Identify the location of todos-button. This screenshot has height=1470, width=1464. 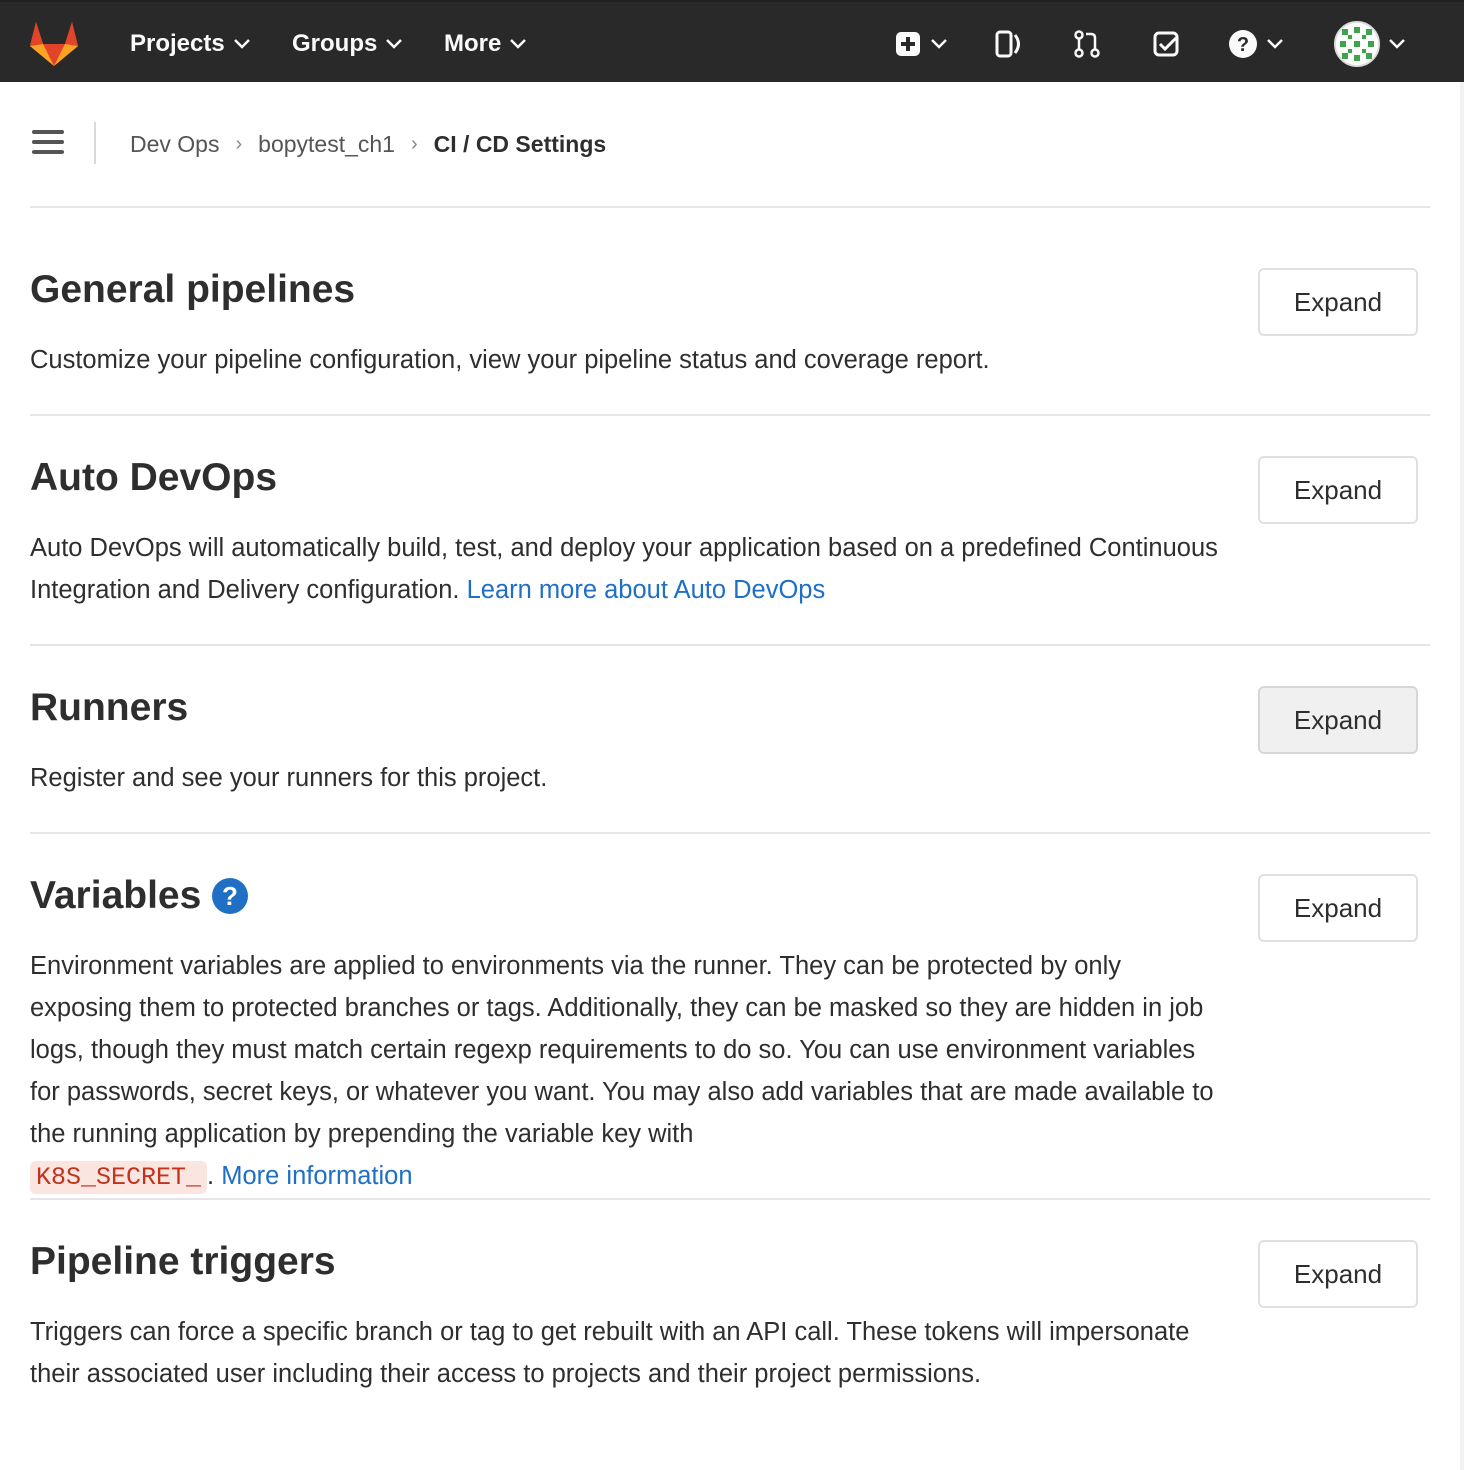
(1166, 44).